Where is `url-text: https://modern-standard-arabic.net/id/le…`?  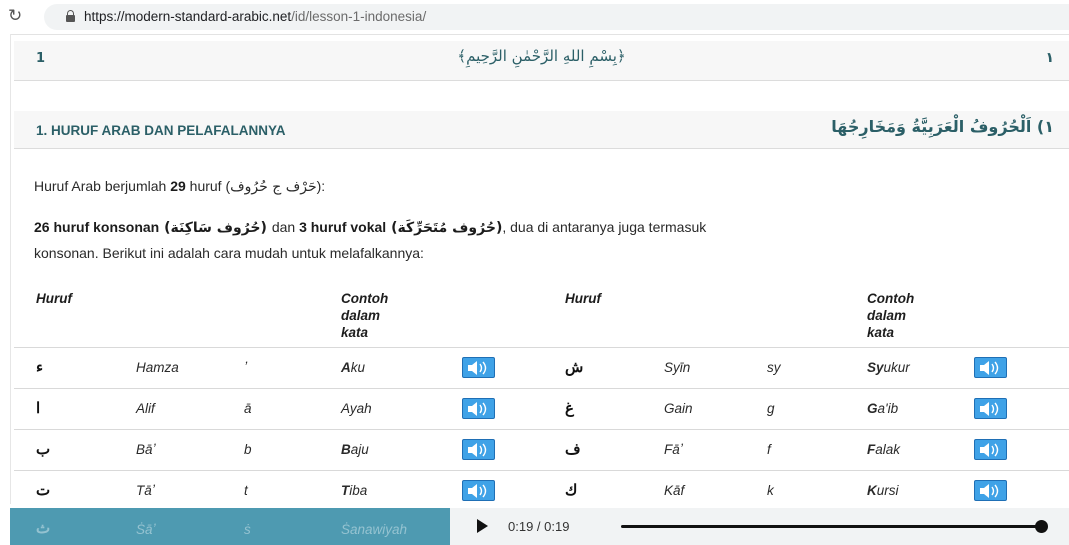
url-text: https://modern-standard-arabic.net/id/le… is located at coordinates (255, 16).